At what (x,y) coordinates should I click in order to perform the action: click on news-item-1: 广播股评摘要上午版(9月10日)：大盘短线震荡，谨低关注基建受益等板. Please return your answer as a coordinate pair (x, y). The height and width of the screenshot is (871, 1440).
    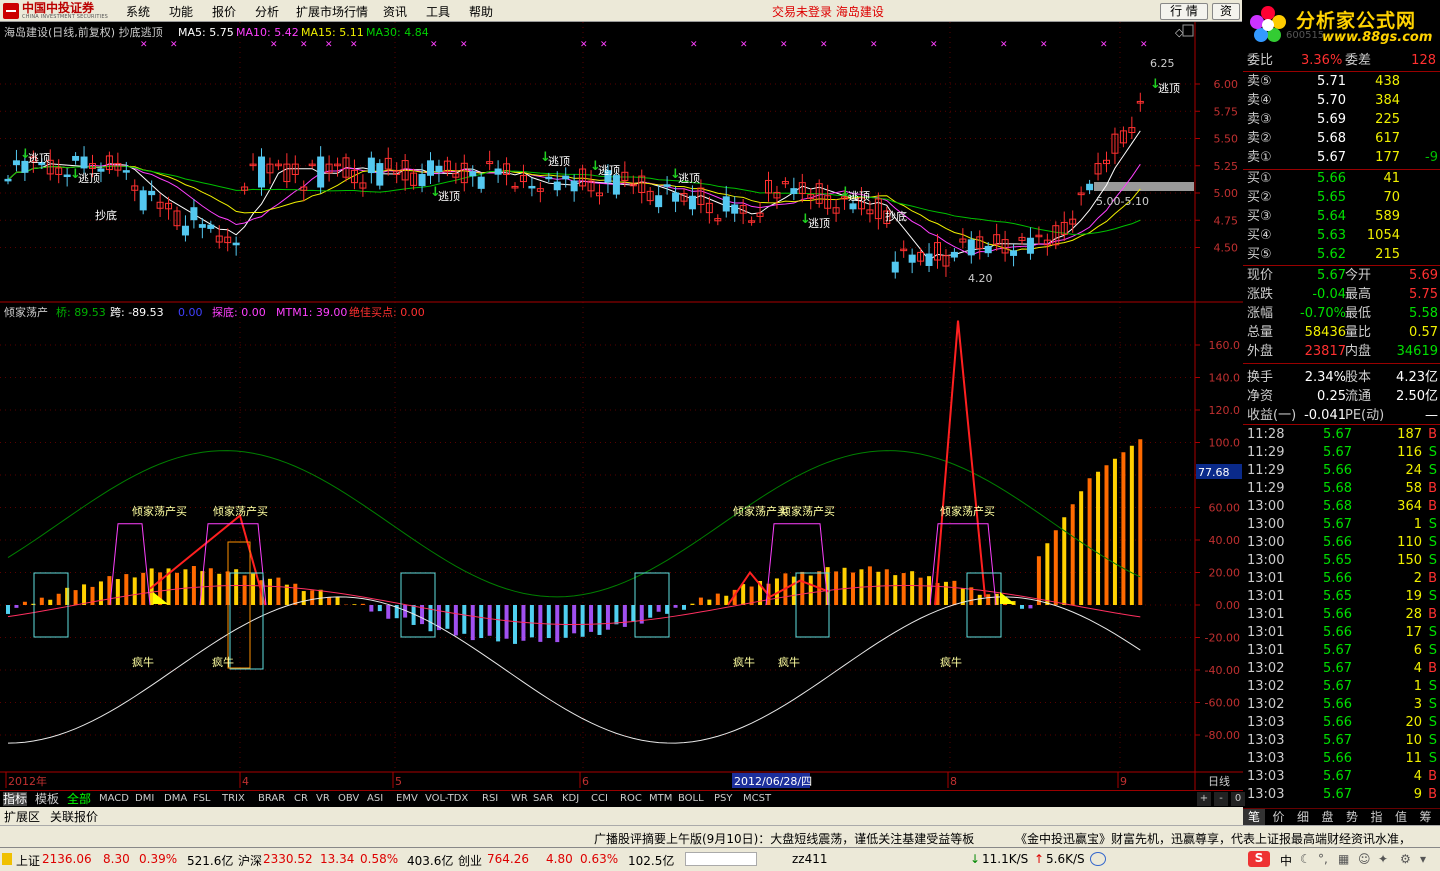
    Looking at the image, I should click on (784, 838).